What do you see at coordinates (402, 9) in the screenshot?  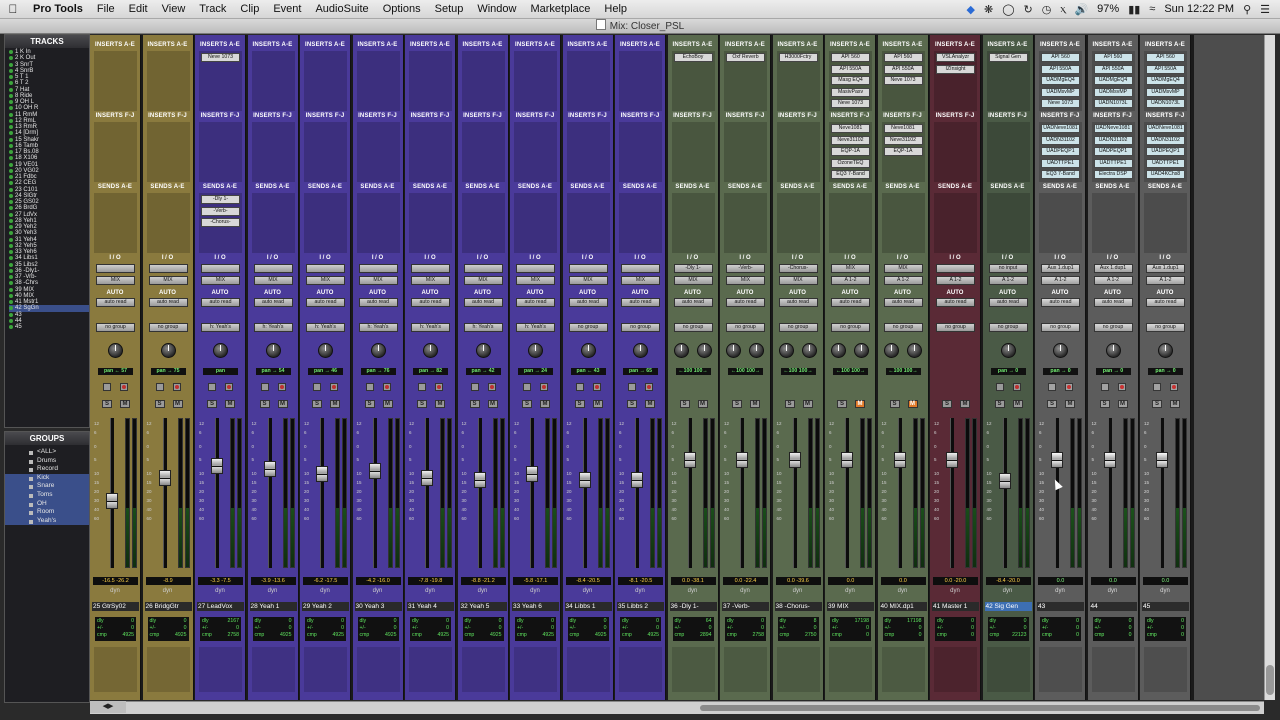 I see `menu-options: Options` at bounding box center [402, 9].